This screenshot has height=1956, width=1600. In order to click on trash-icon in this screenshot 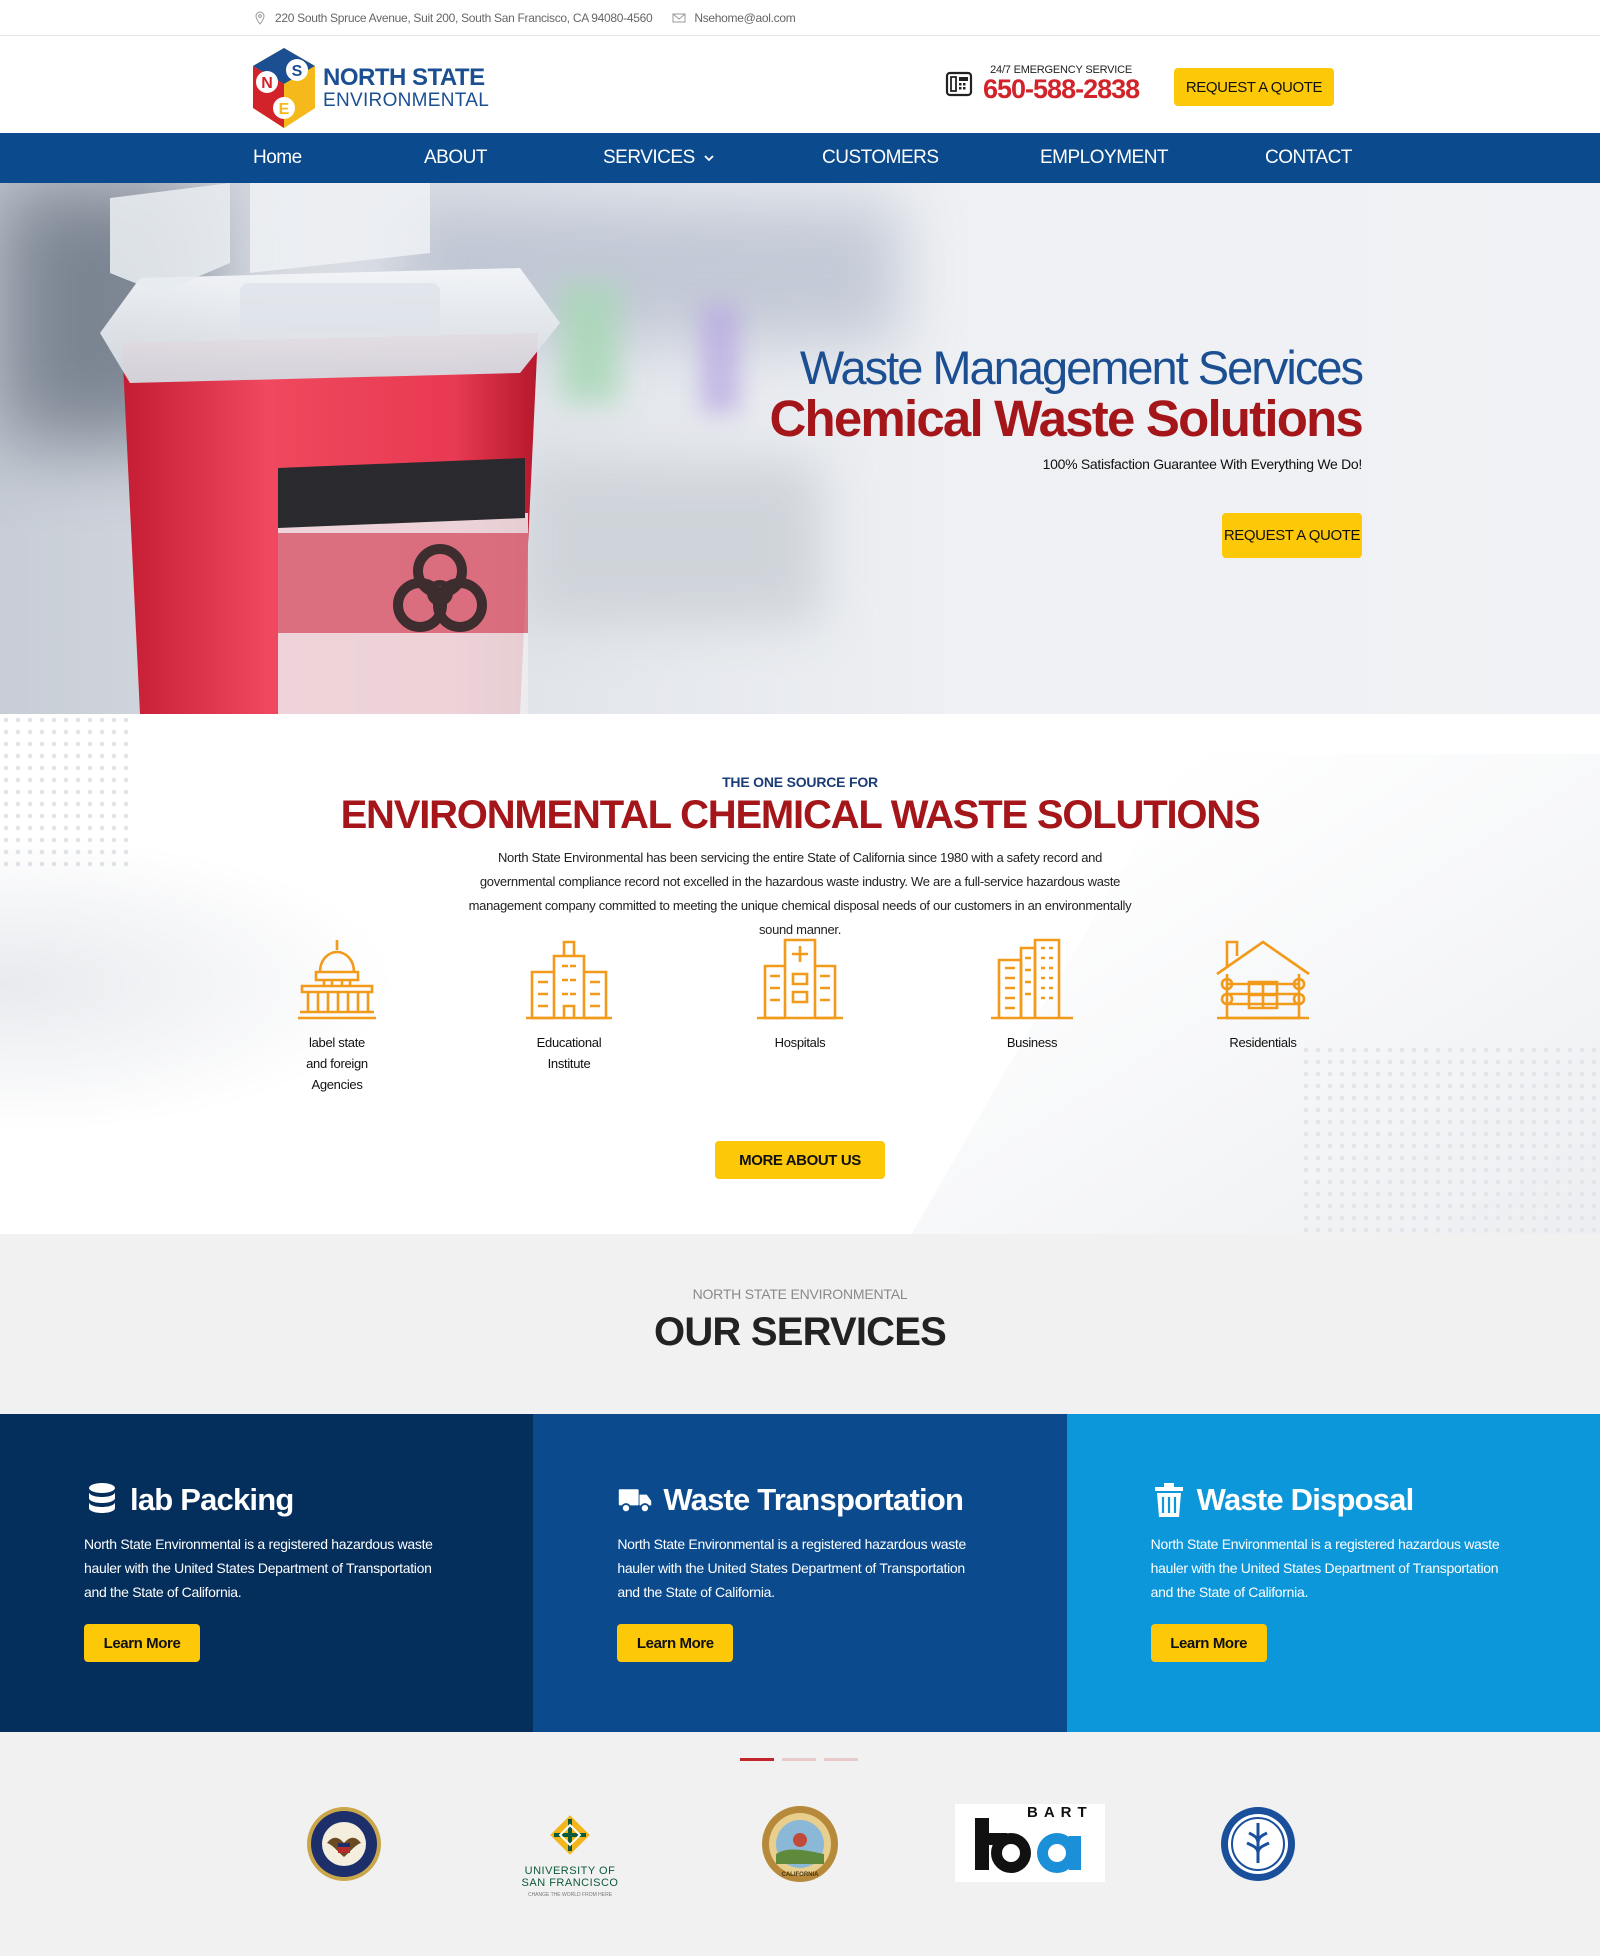, I will do `click(1169, 1500)`.